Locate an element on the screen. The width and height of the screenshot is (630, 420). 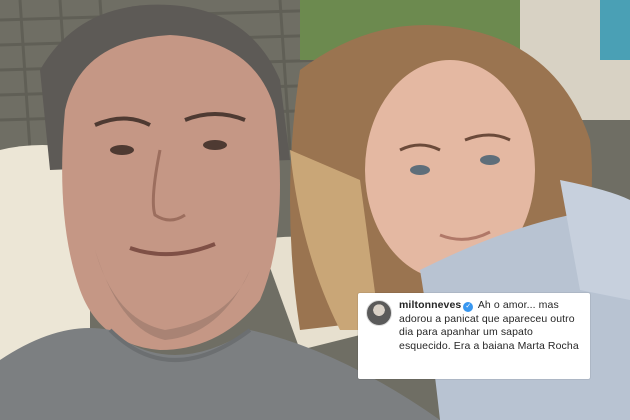
verified-badge-icon: ✓ is located at coordinates (468, 307).